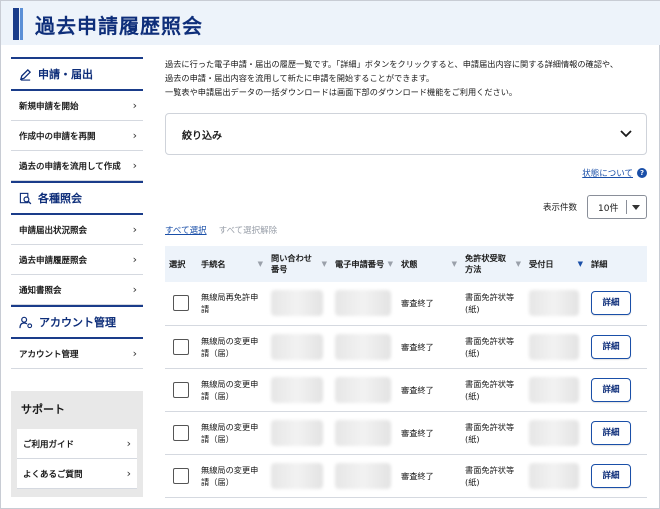 The height and width of the screenshot is (509, 660). What do you see at coordinates (599, 263) in the screenshot?
I see `header-detail: 詳細` at bounding box center [599, 263].